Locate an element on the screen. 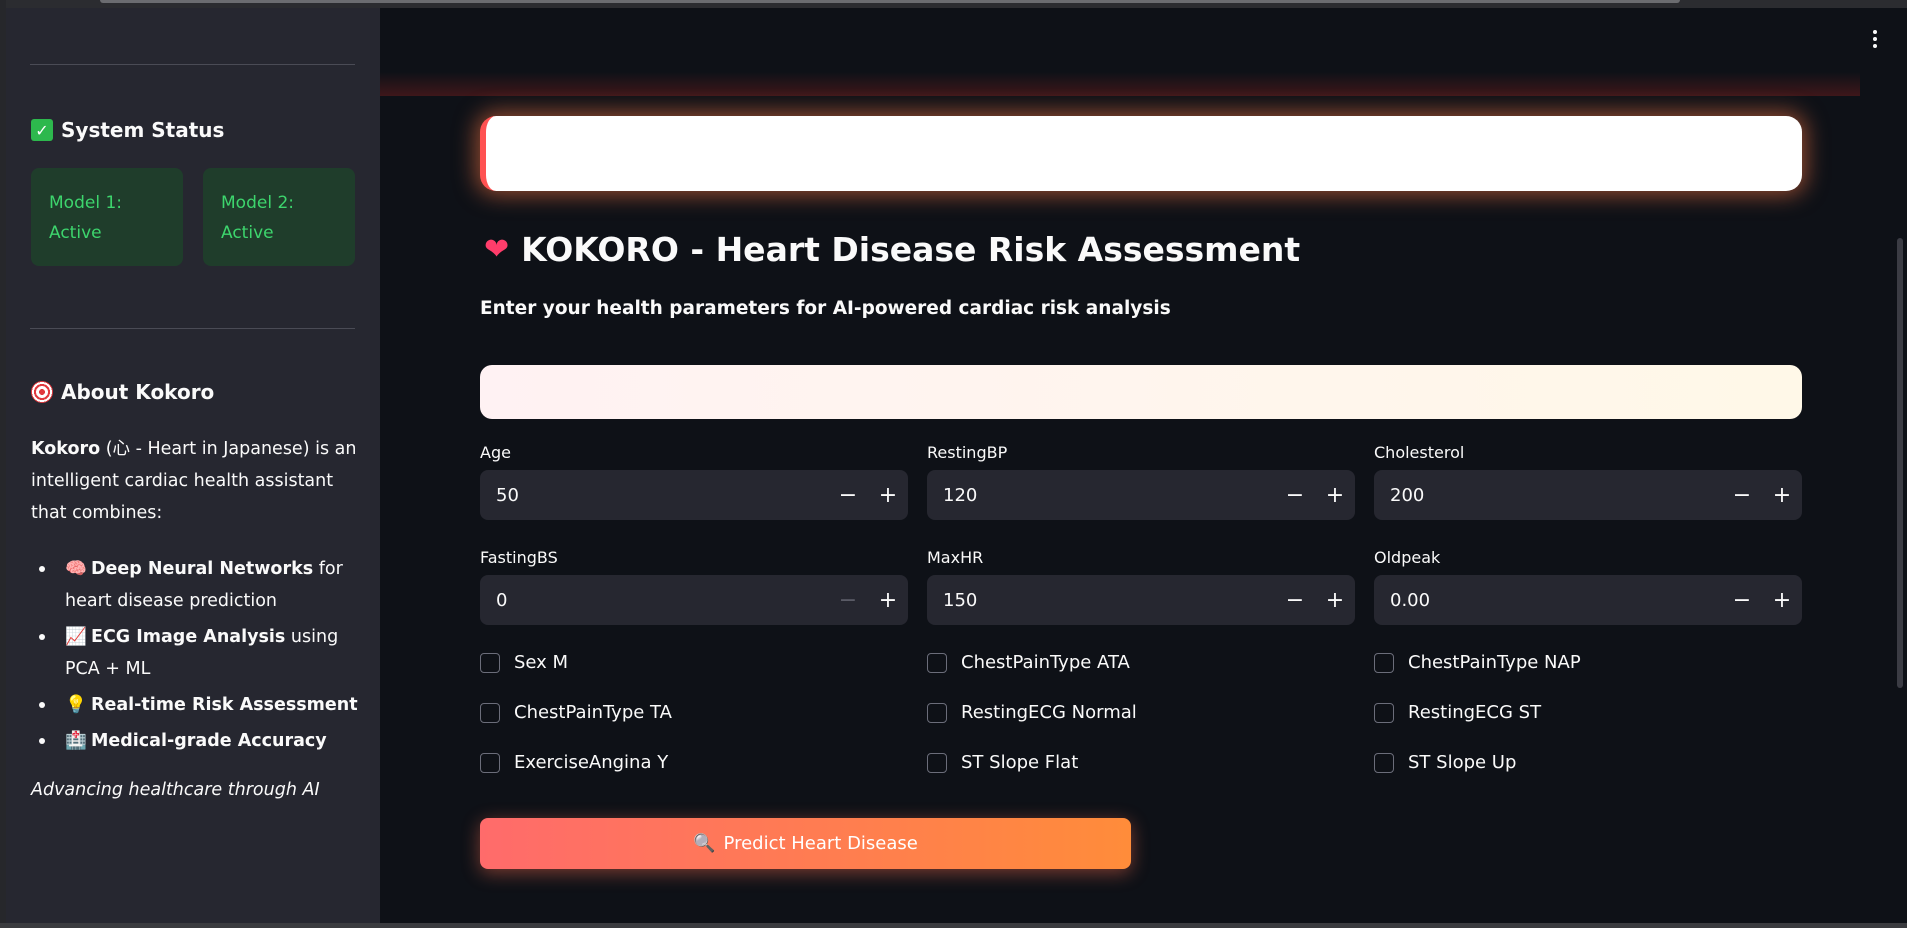 This screenshot has height=928, width=1907. fastingbs-input: 0 − + is located at coordinates (694, 600).